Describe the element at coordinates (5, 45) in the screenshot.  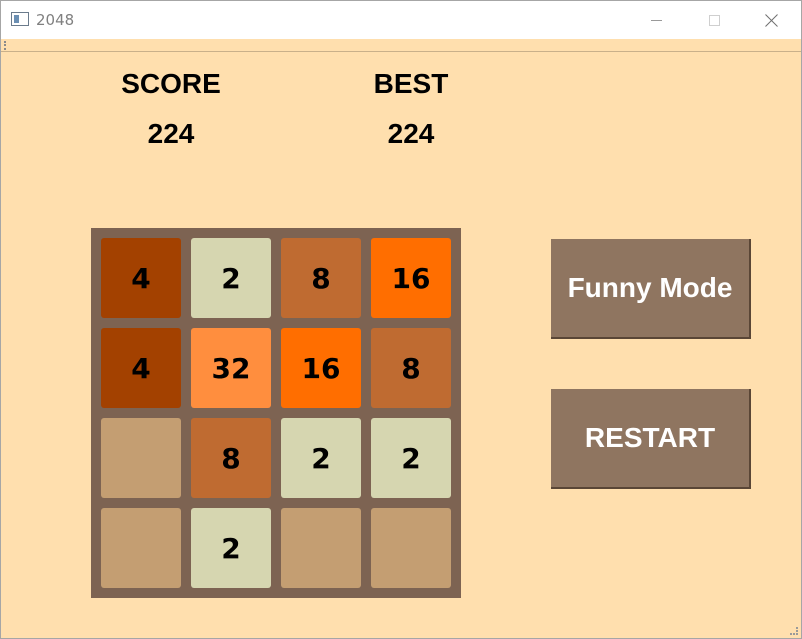
I see `strip-grip-icon` at that location.